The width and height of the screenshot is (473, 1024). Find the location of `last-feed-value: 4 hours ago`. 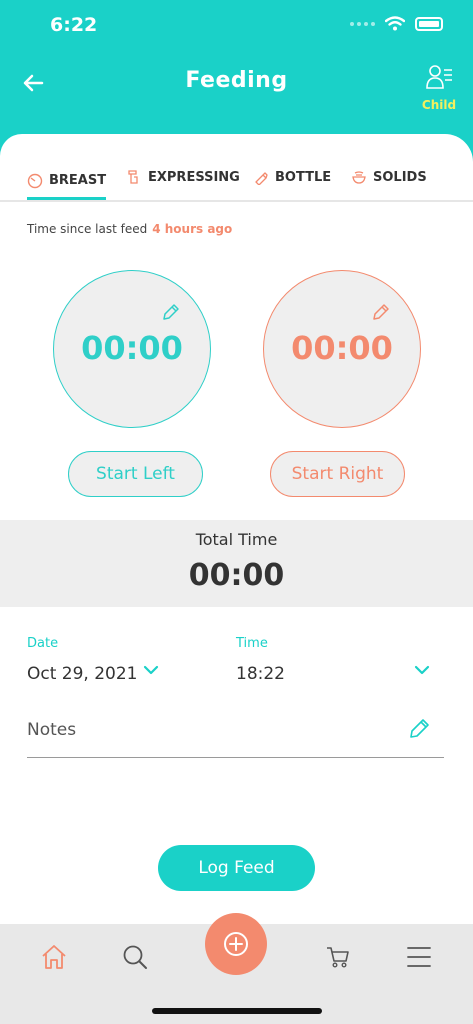

last-feed-value: 4 hours ago is located at coordinates (192, 229).